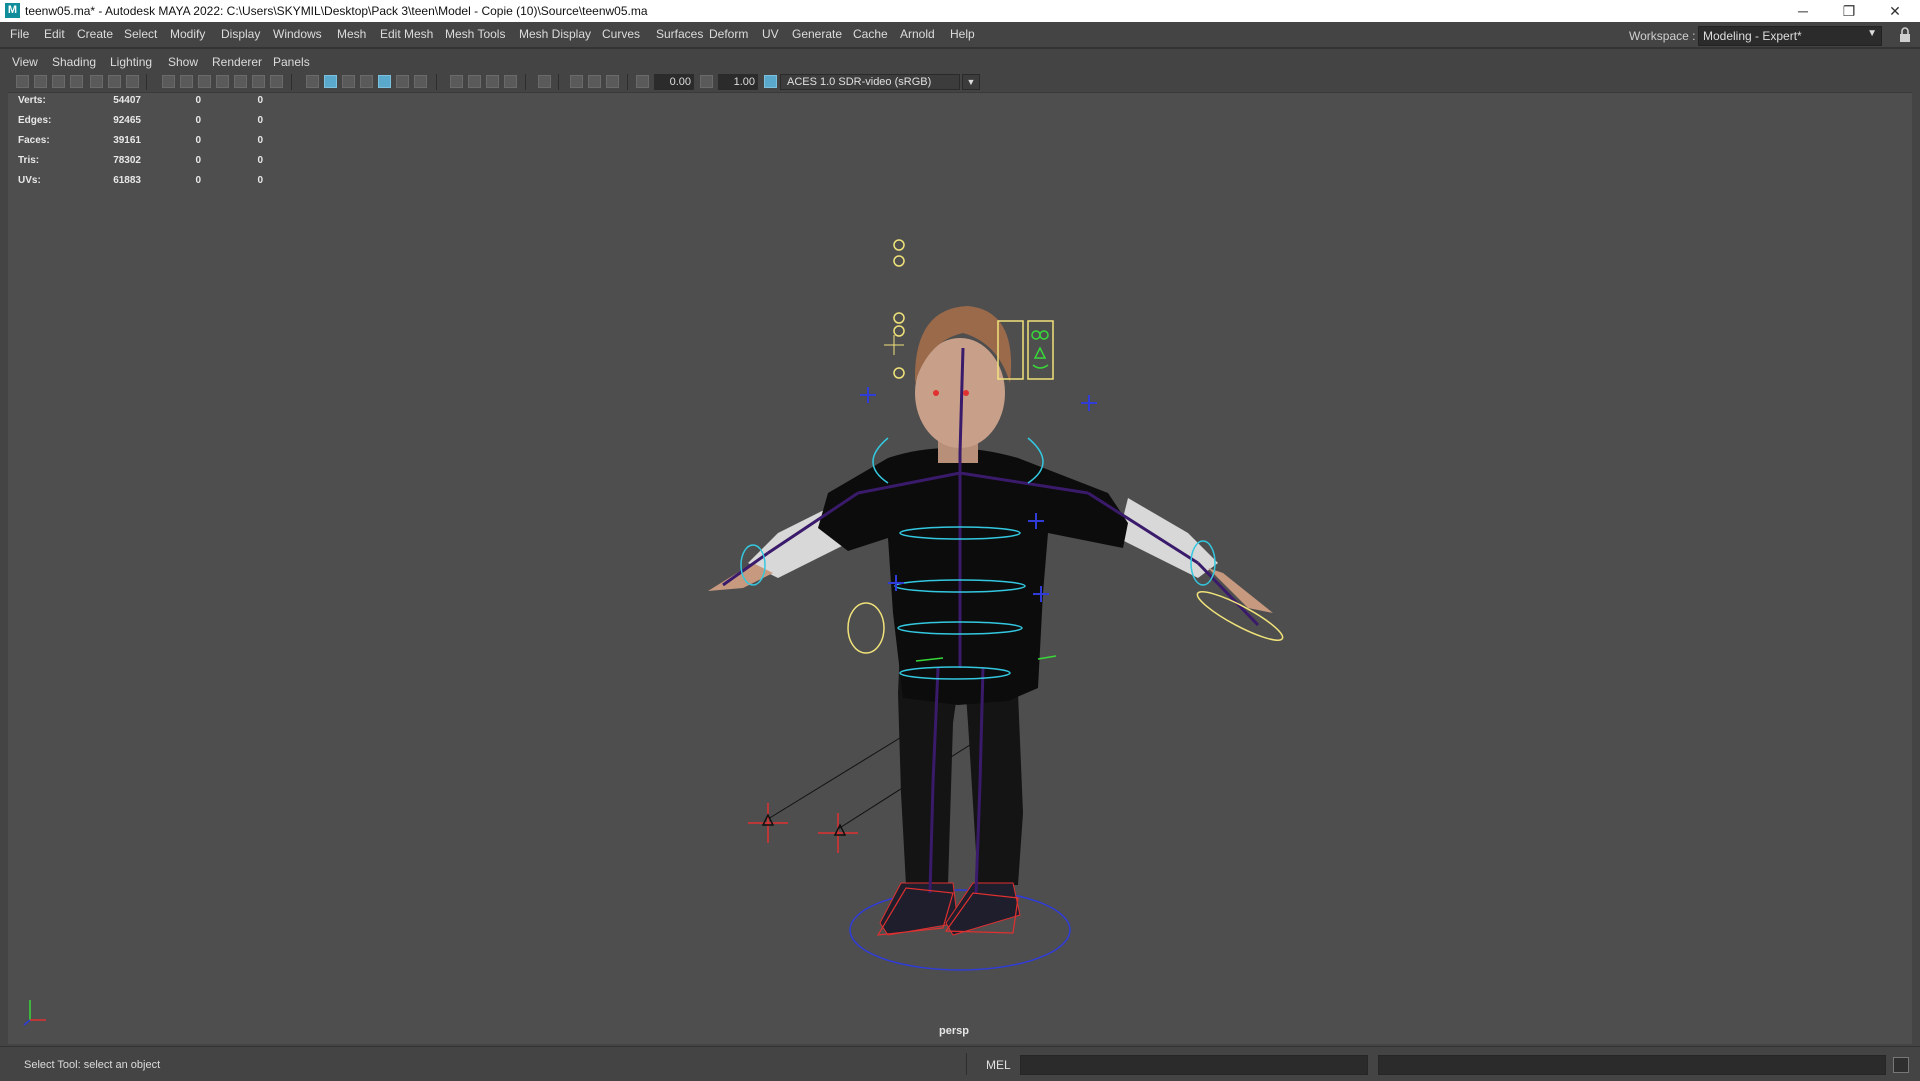  What do you see at coordinates (621, 34) in the screenshot?
I see `menu-curves: Curves` at bounding box center [621, 34].